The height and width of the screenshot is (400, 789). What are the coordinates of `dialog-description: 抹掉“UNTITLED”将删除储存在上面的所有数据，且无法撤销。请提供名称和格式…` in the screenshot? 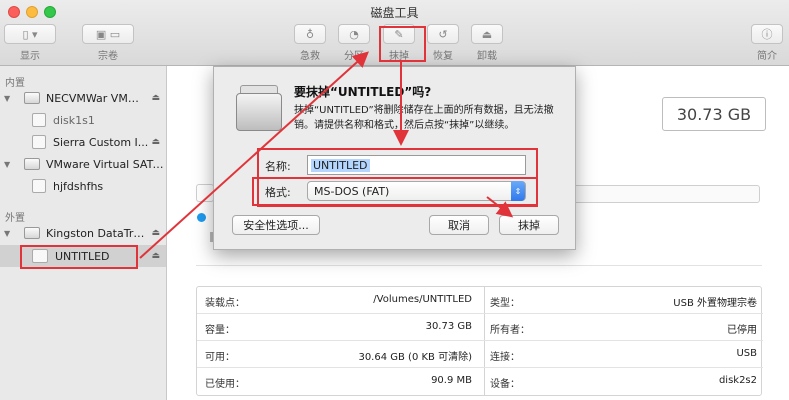 It's located at (424, 118).